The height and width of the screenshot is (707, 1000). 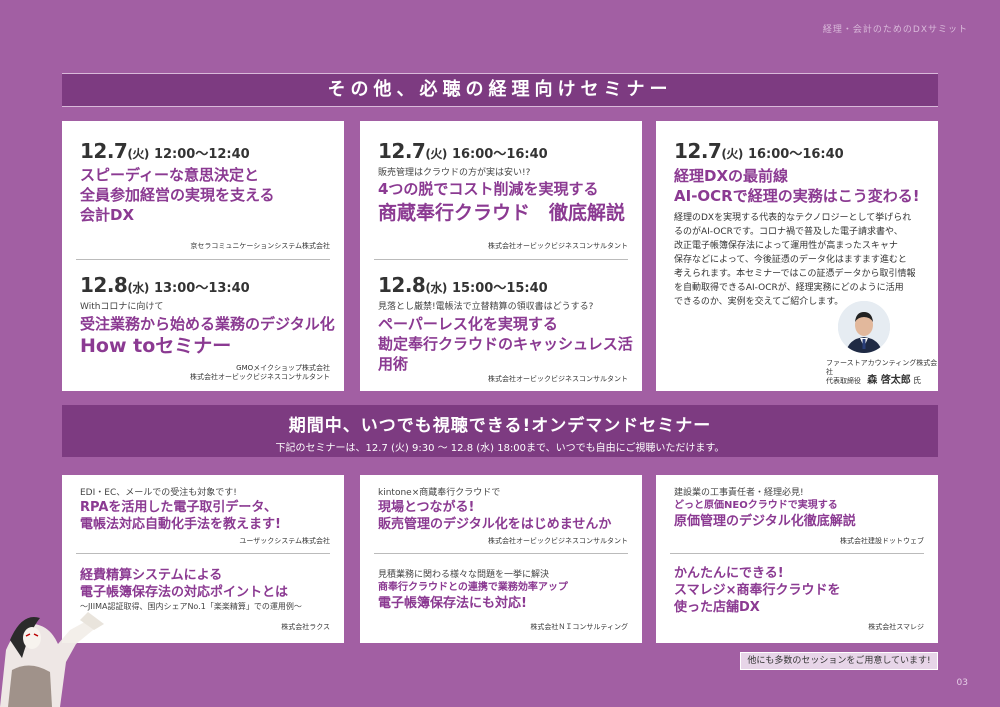 What do you see at coordinates (896, 627) in the screenshot?
I see `company-name: 株式会社スマレジ` at bounding box center [896, 627].